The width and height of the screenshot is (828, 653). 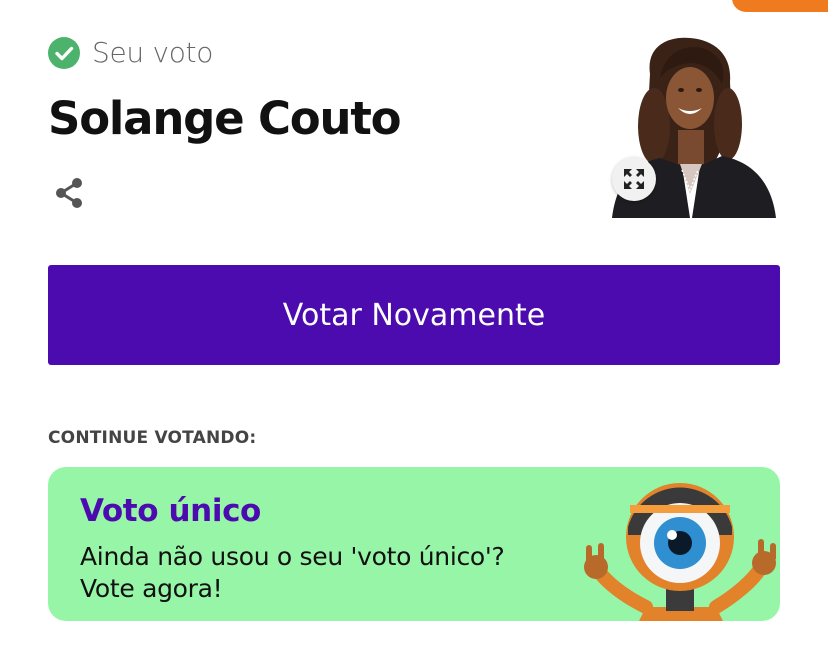 I want to click on vote-label: Seu voto, so click(x=153, y=52).